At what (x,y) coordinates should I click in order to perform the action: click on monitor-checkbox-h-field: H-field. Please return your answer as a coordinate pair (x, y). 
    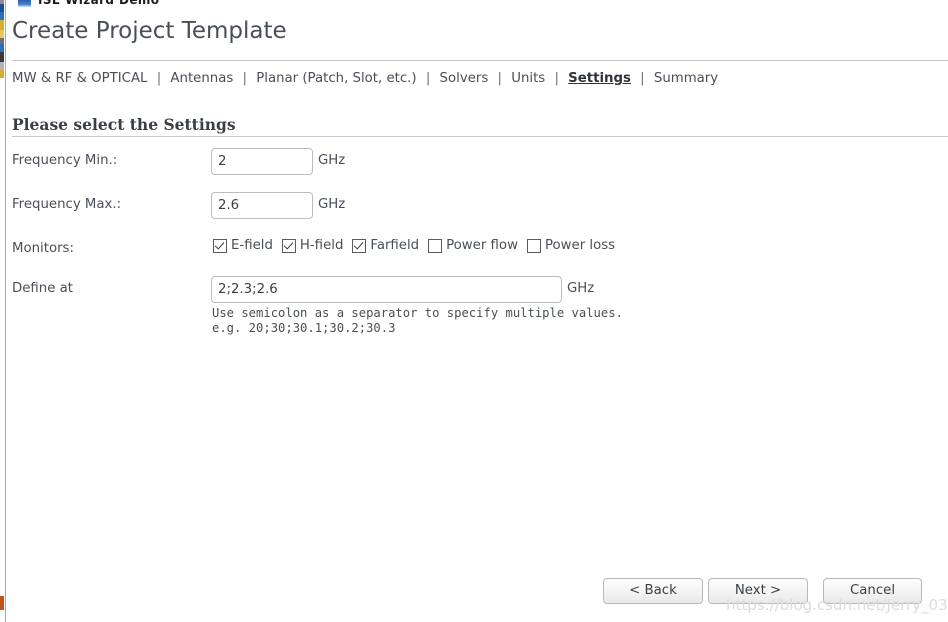
    Looking at the image, I should click on (312, 245).